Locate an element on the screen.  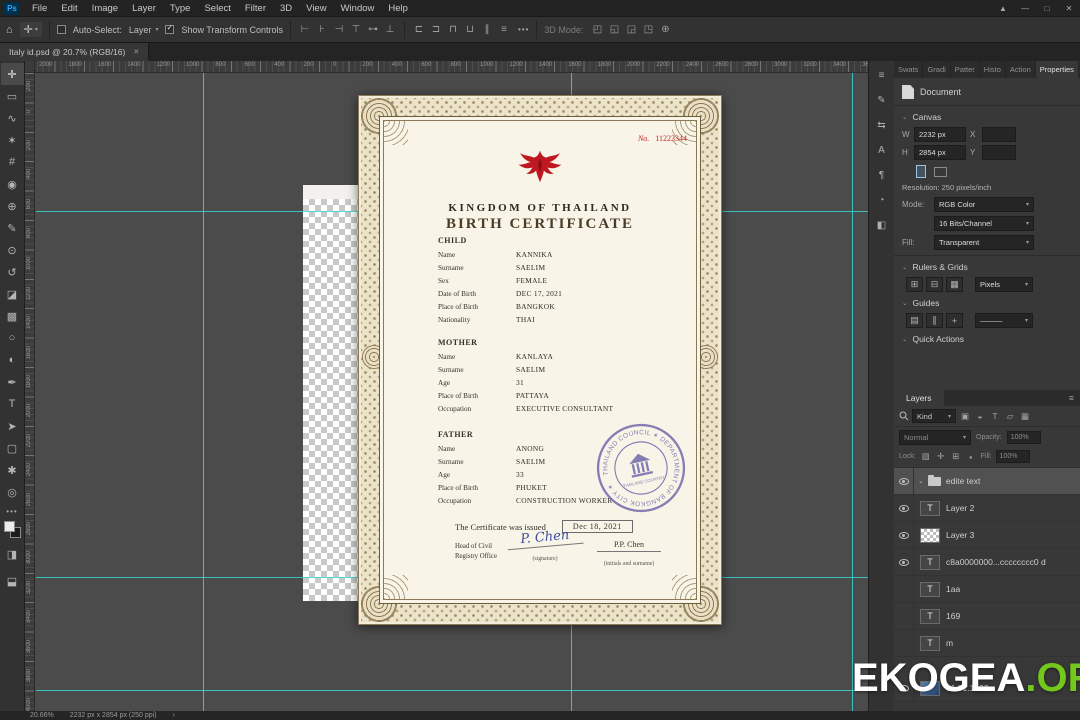
auto-select-target-dropdown: Layer ▾ is located at coordinates (144, 30).